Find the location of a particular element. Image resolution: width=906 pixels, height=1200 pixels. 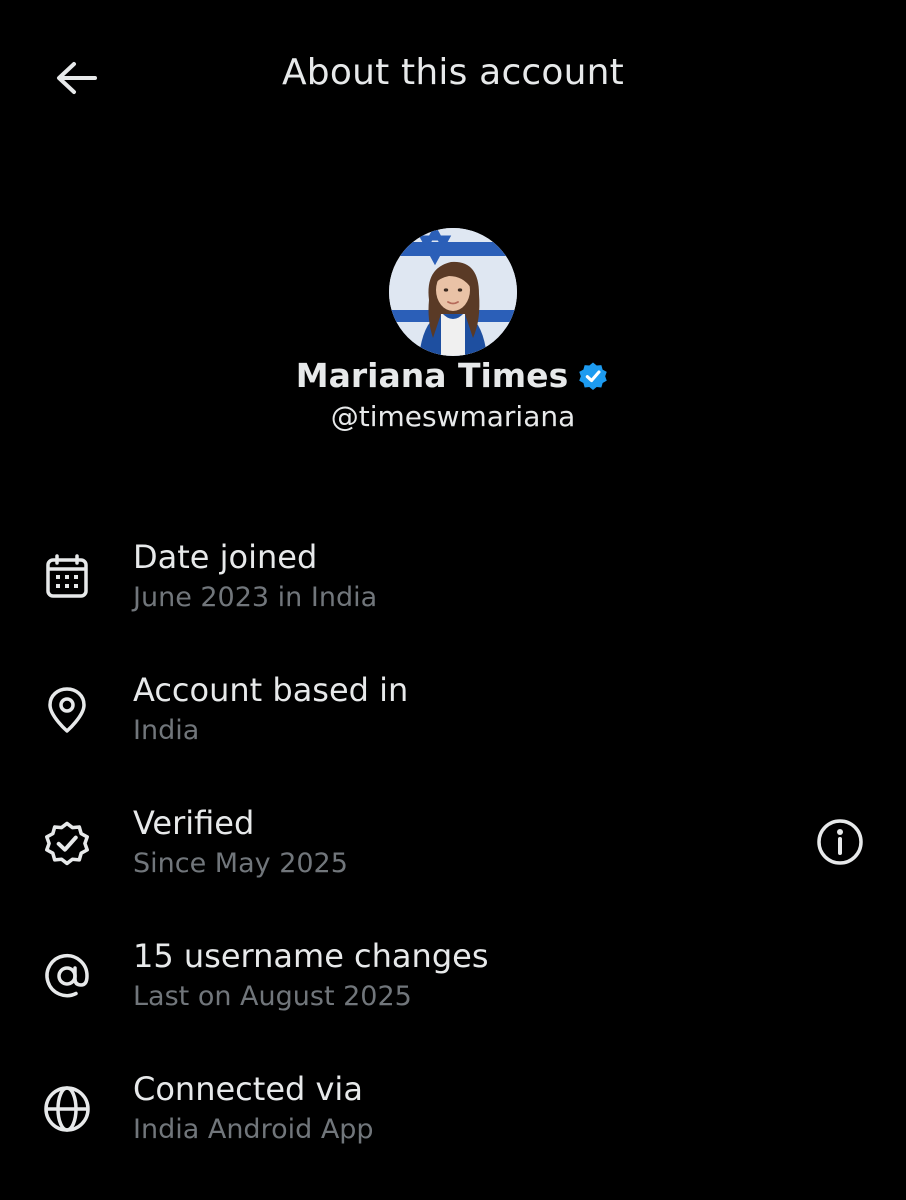

profile-name-row: Mariana Times is located at coordinates (453, 375).